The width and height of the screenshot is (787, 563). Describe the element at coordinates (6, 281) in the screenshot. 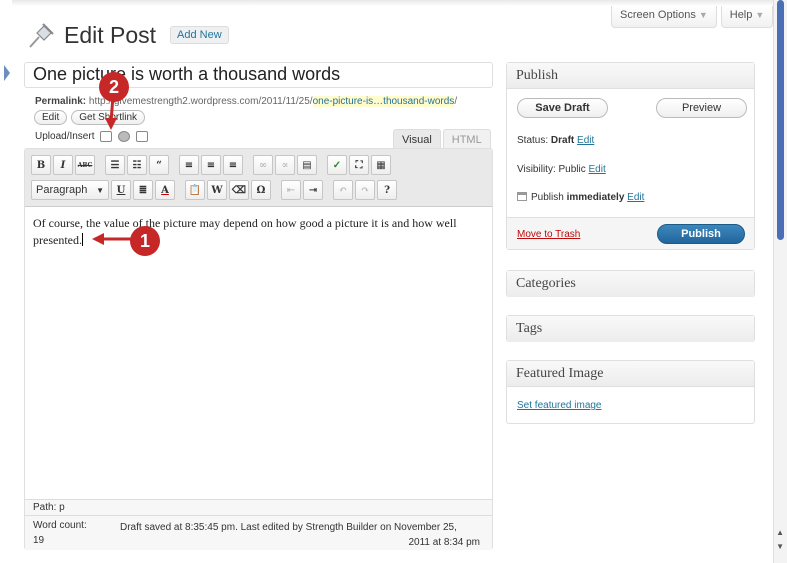

I see `left-frame` at that location.